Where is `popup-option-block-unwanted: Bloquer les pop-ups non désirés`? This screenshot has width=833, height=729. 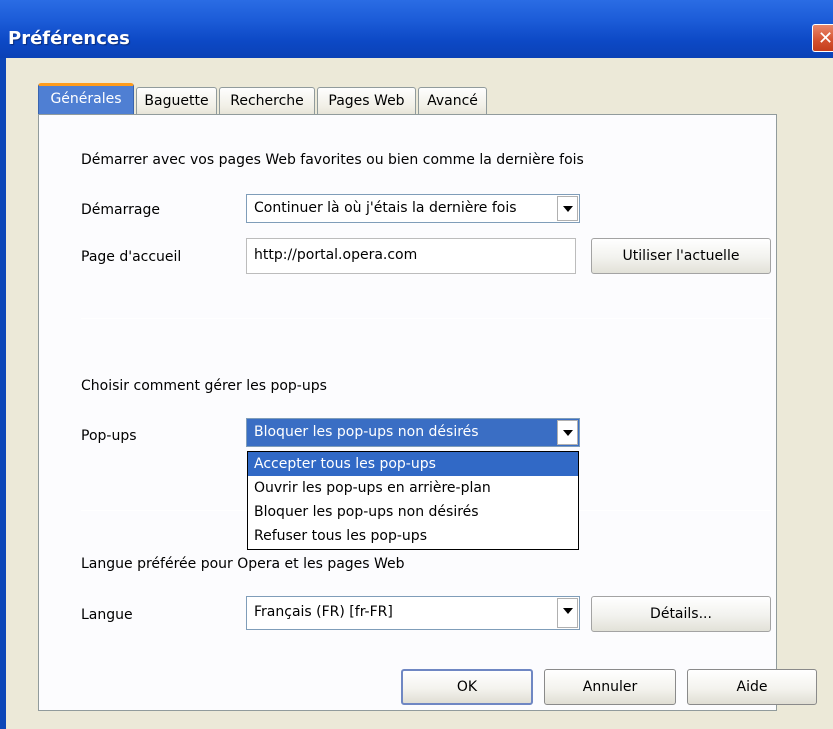 popup-option-block-unwanted: Bloquer les pop-ups non désirés is located at coordinates (413, 512).